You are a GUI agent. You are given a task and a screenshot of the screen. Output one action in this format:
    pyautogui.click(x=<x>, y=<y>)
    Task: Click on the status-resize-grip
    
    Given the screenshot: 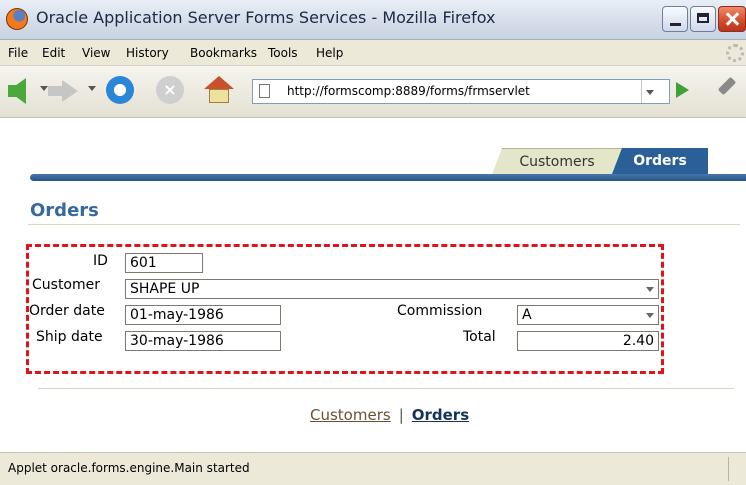 What is the action you would take?
    pyautogui.click(x=728, y=469)
    